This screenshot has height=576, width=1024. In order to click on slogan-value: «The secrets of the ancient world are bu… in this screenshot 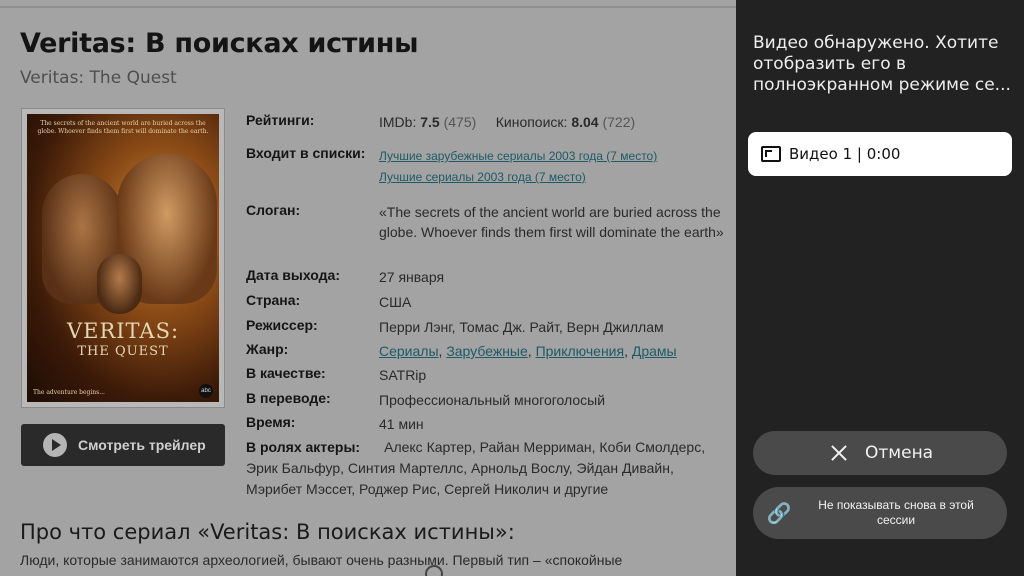, I will do `click(551, 222)`.